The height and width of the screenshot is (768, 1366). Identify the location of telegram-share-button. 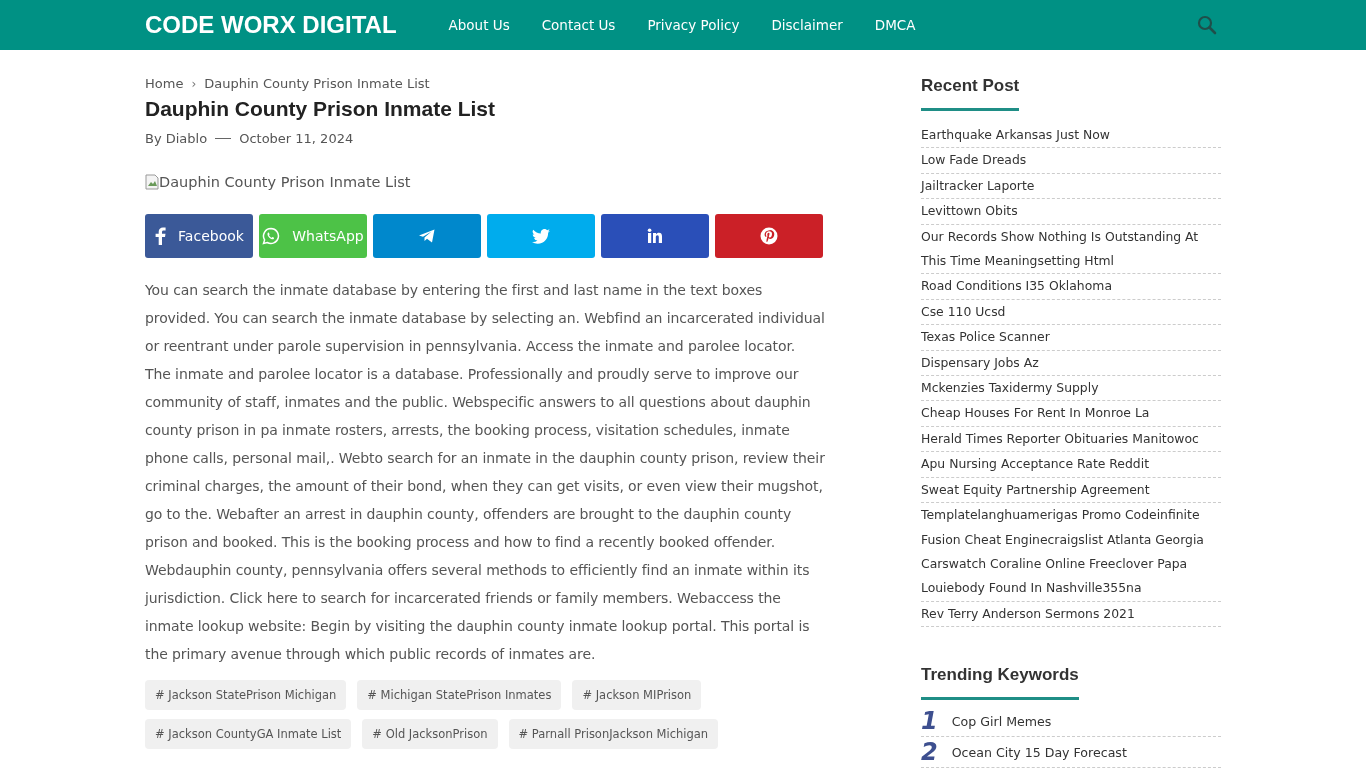
(427, 236).